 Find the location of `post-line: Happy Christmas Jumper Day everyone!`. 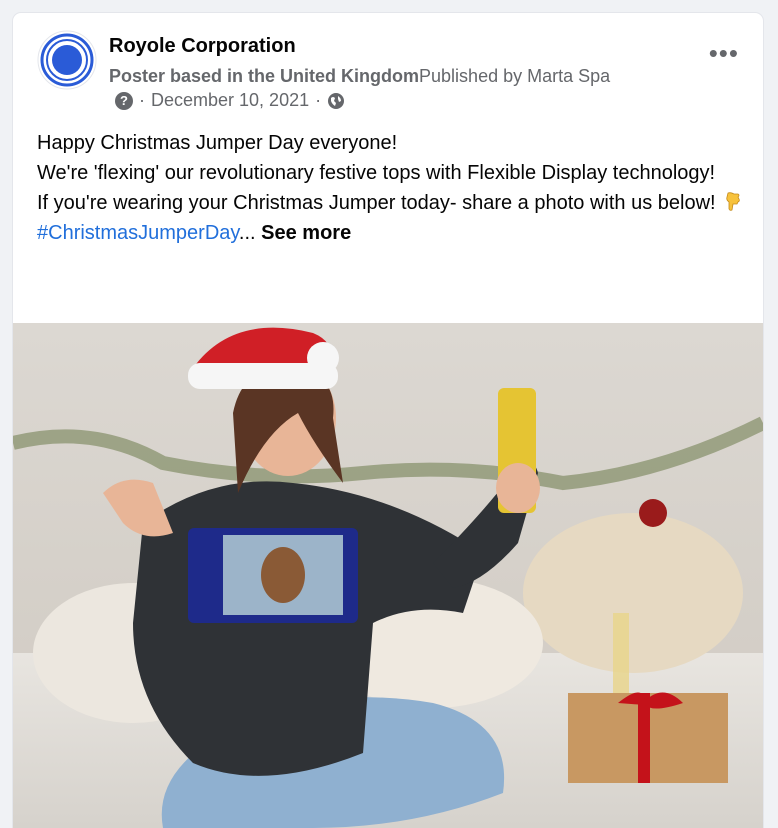

post-line: Happy Christmas Jumper Day everyone! is located at coordinates (217, 143).